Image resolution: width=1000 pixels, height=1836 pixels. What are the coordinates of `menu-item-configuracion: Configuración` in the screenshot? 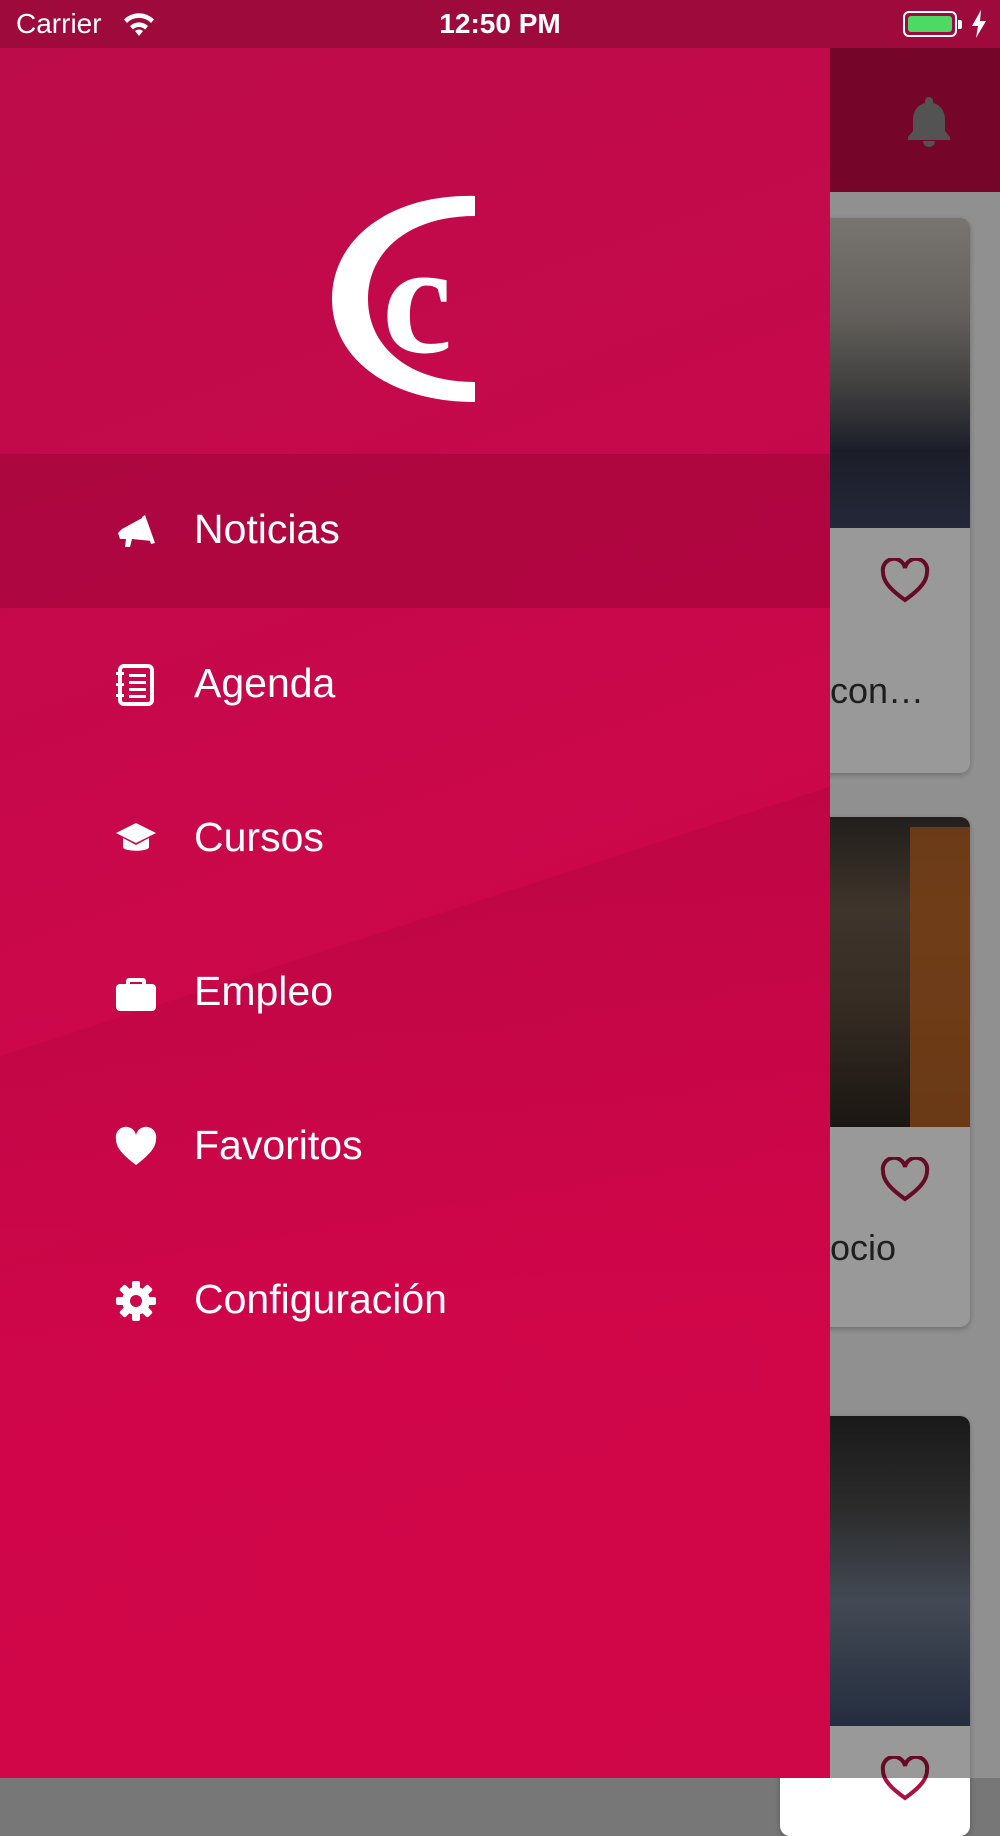 It's located at (415, 1301).